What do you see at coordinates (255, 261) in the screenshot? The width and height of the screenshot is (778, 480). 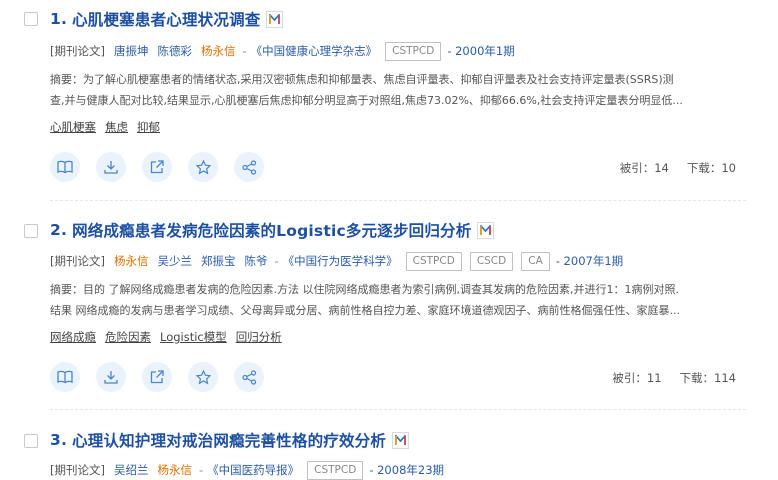 I see `author-link: 陈爷` at bounding box center [255, 261].